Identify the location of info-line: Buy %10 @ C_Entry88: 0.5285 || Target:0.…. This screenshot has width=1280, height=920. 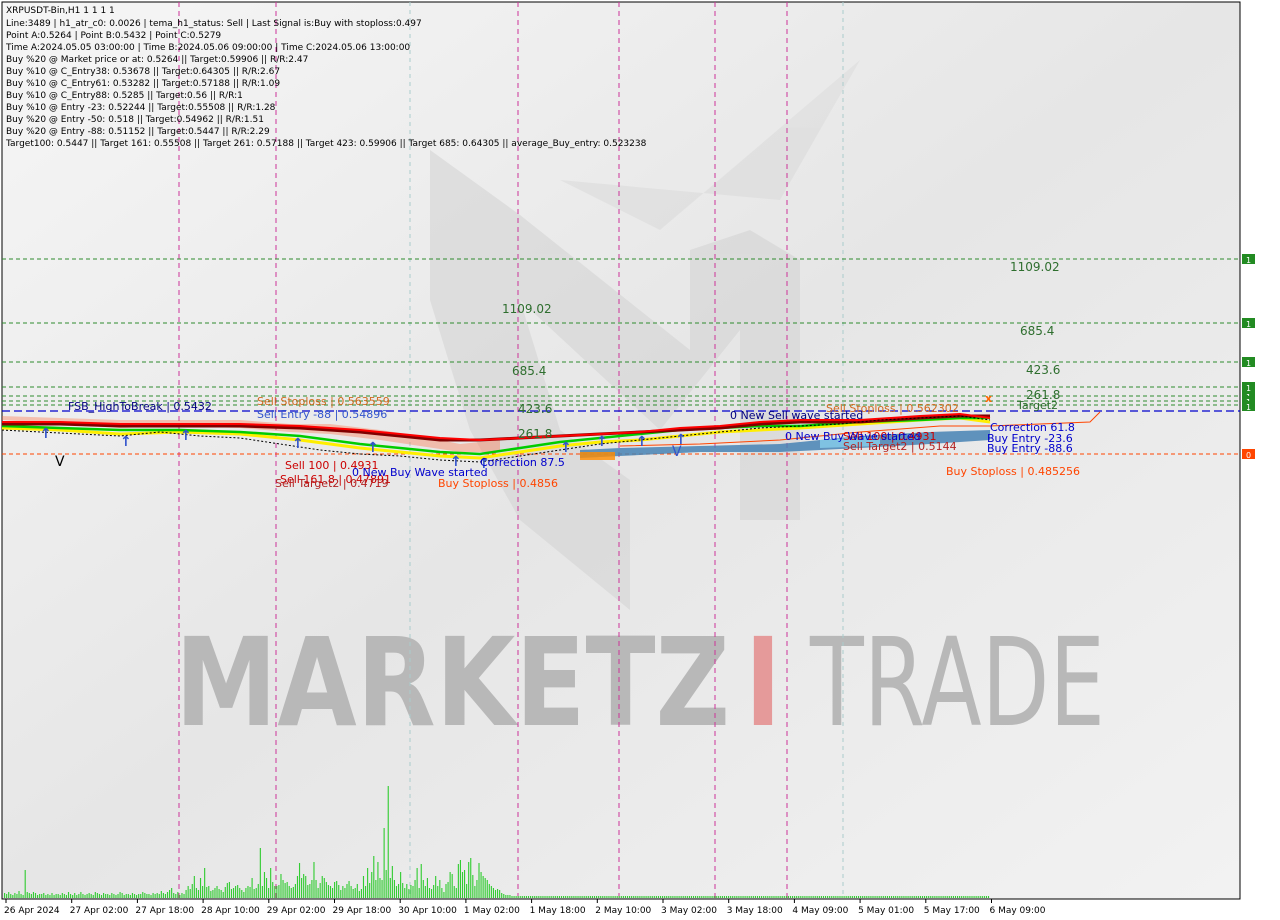
(124, 96).